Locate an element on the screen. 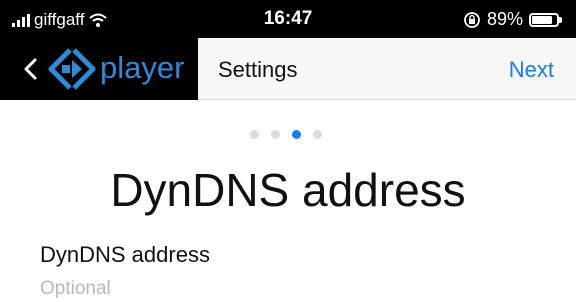 Image resolution: width=576 pixels, height=302 pixels. navigation-bar: Settings Next is located at coordinates (387, 69).